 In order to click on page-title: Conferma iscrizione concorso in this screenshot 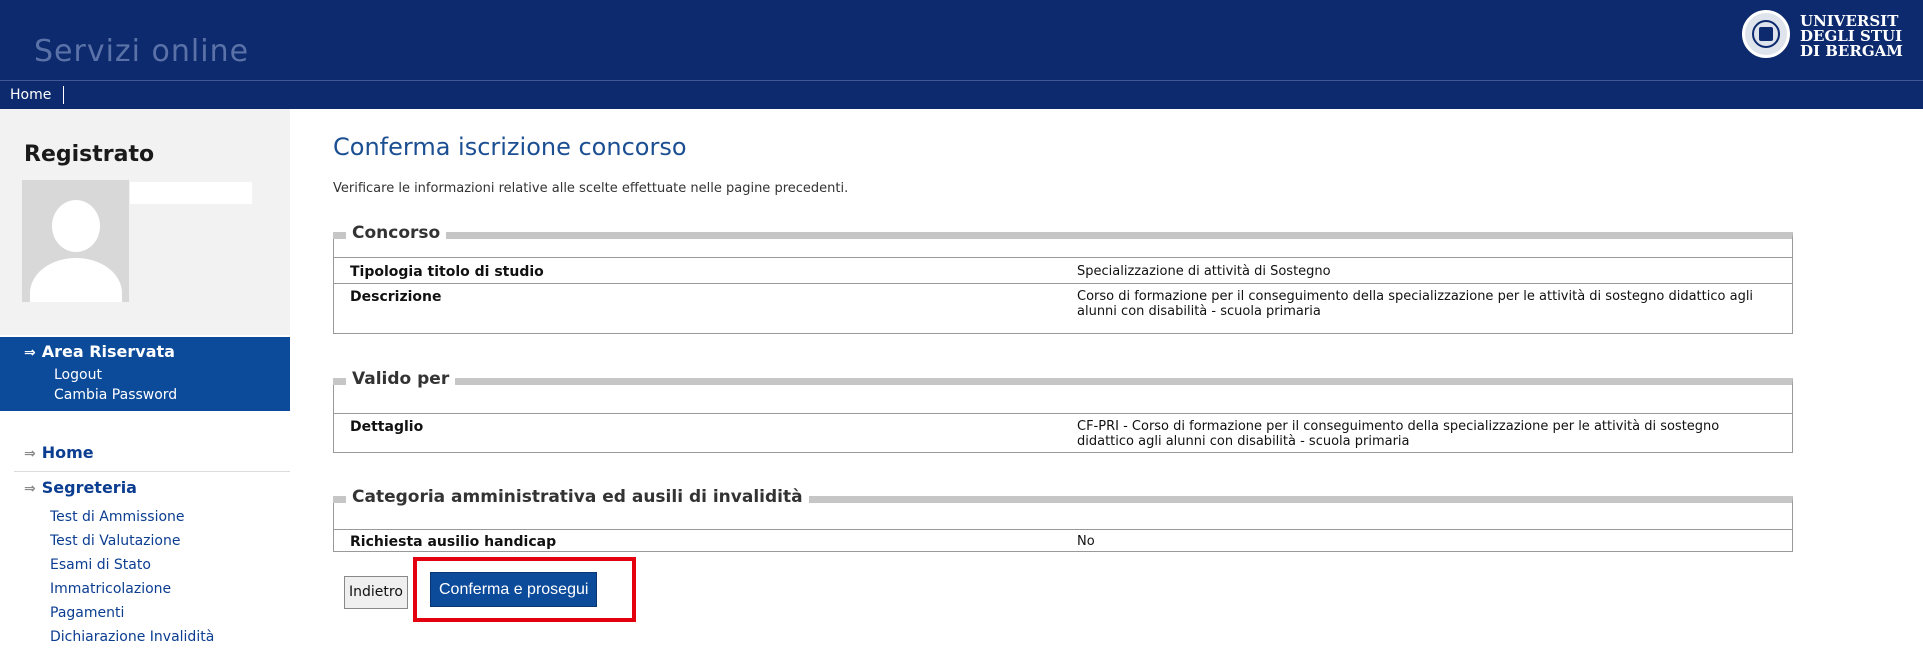, I will do `click(510, 147)`.